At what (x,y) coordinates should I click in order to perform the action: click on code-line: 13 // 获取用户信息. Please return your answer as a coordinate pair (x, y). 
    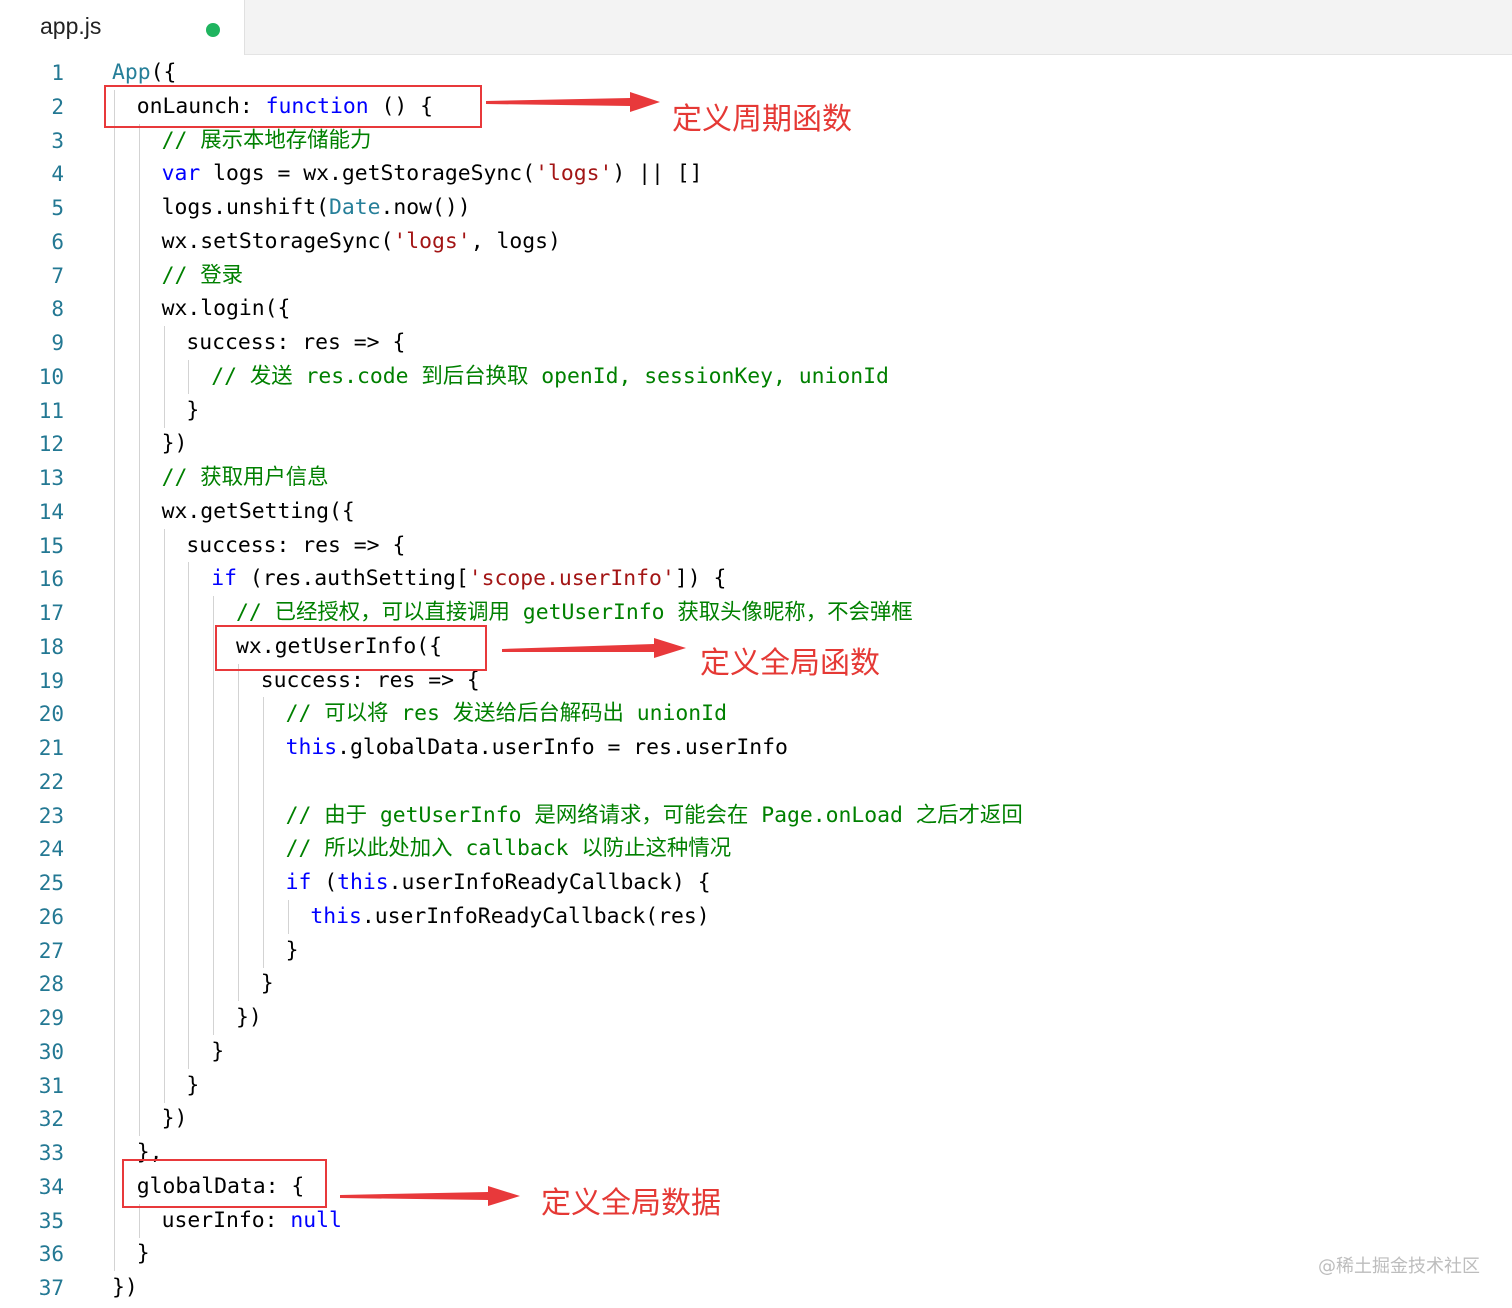
    Looking at the image, I should click on (756, 478).